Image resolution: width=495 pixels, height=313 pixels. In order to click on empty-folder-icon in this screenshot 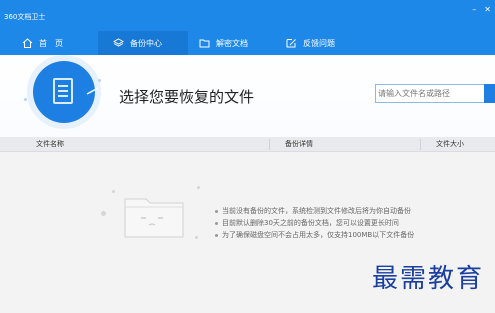, I will do `click(154, 218)`.